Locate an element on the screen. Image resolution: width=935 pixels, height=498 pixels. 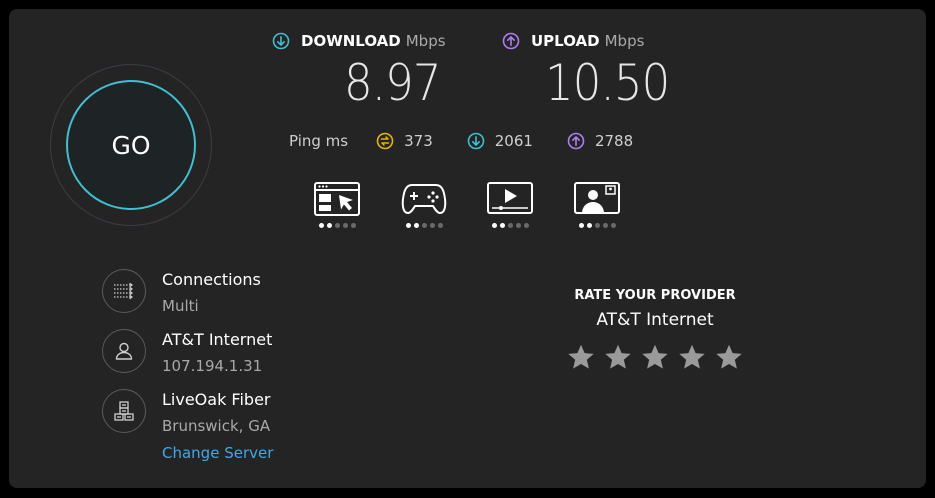
ping-upload: 2788 is located at coordinates (600, 141).